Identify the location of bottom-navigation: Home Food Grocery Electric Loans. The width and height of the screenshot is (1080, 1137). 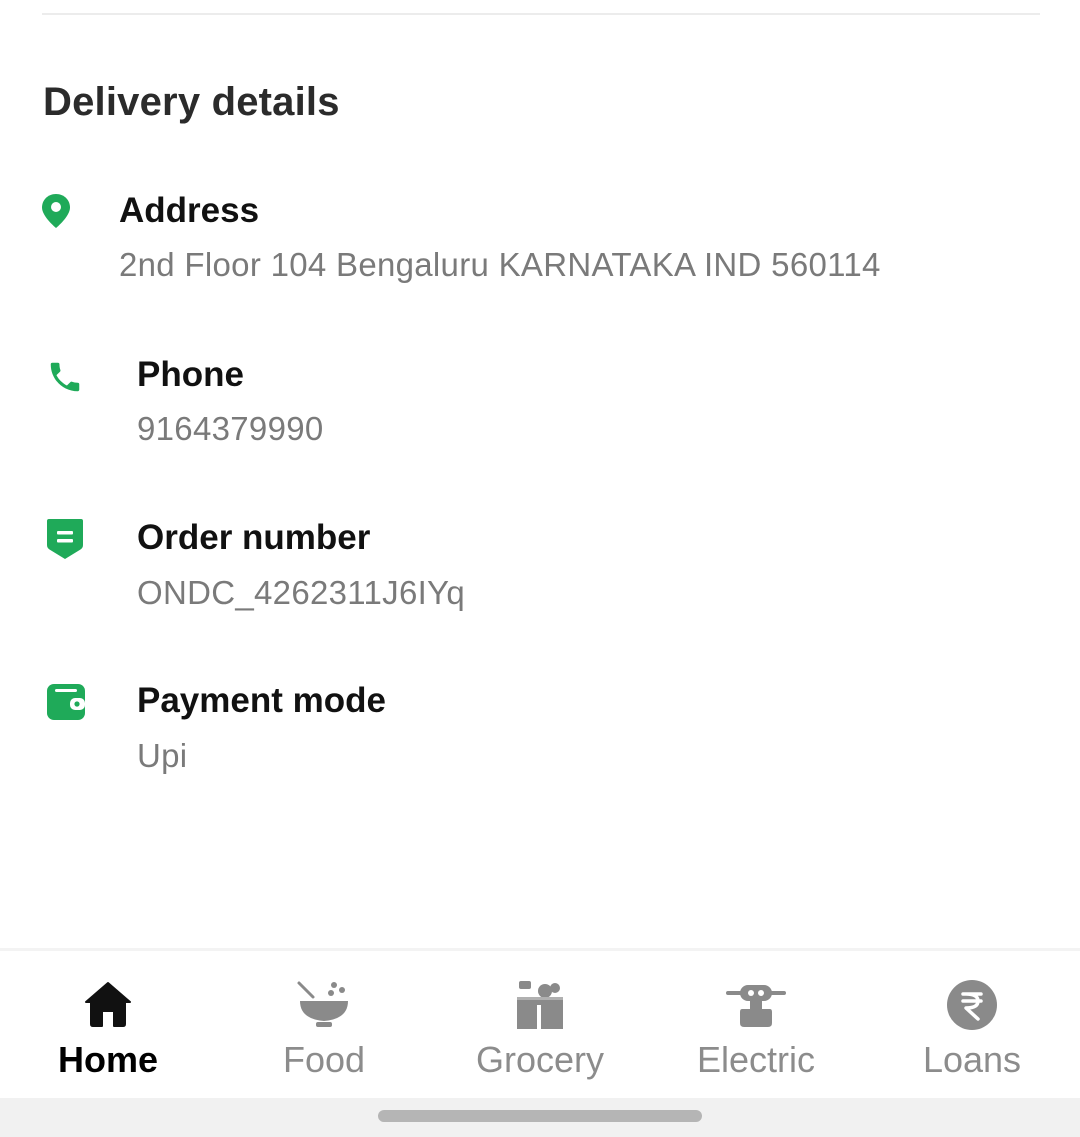
(540, 1023).